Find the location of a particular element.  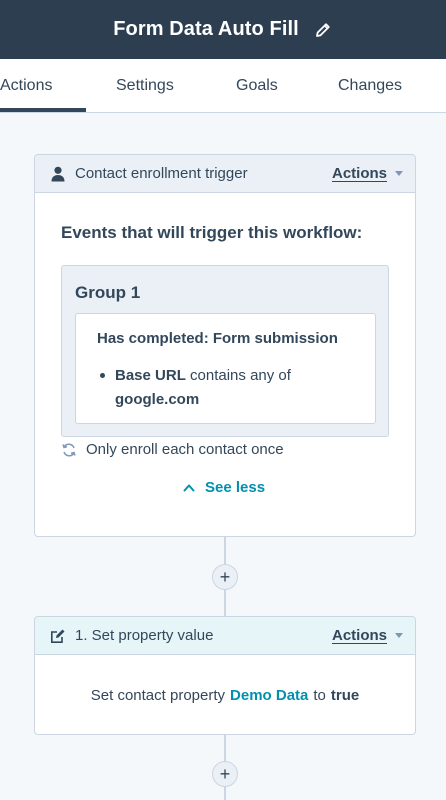

events-heading: Events that will trigger this workflow: is located at coordinates (212, 232).